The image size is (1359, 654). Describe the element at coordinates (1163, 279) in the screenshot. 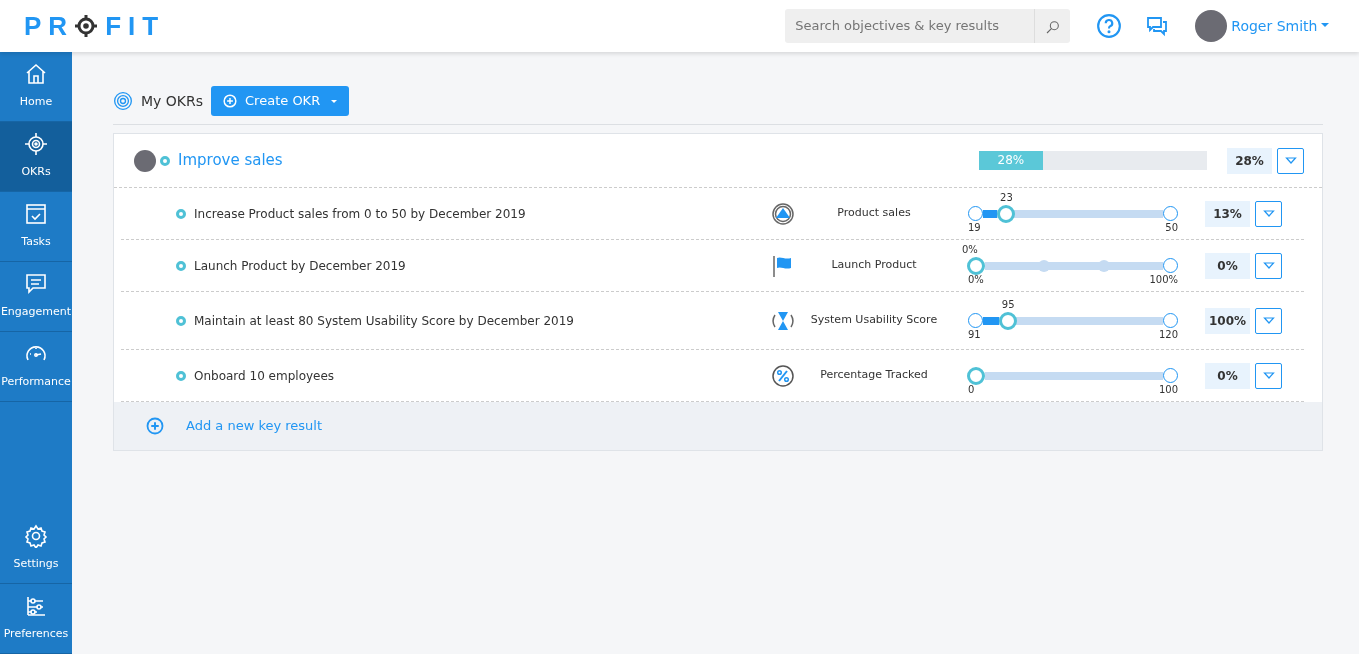

I see `slider-max-label: 100%` at that location.